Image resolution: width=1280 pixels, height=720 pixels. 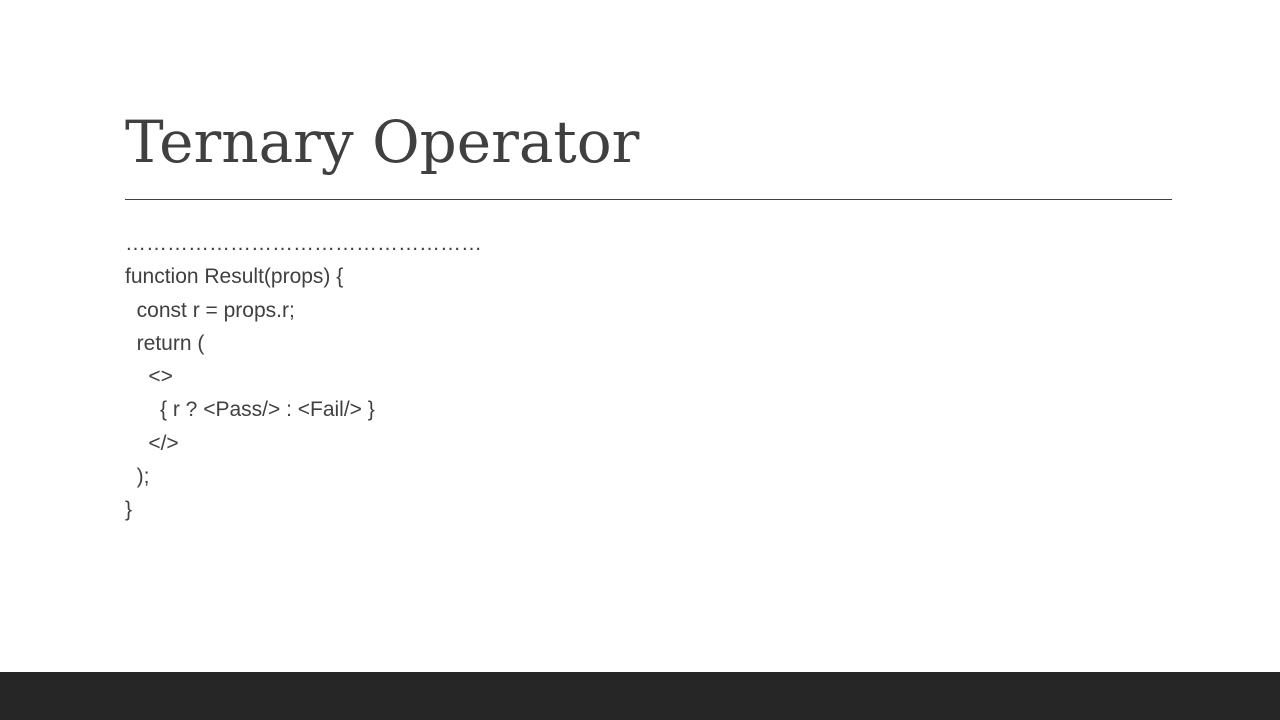 What do you see at coordinates (165, 343) in the screenshot?
I see `code-line: return (` at bounding box center [165, 343].